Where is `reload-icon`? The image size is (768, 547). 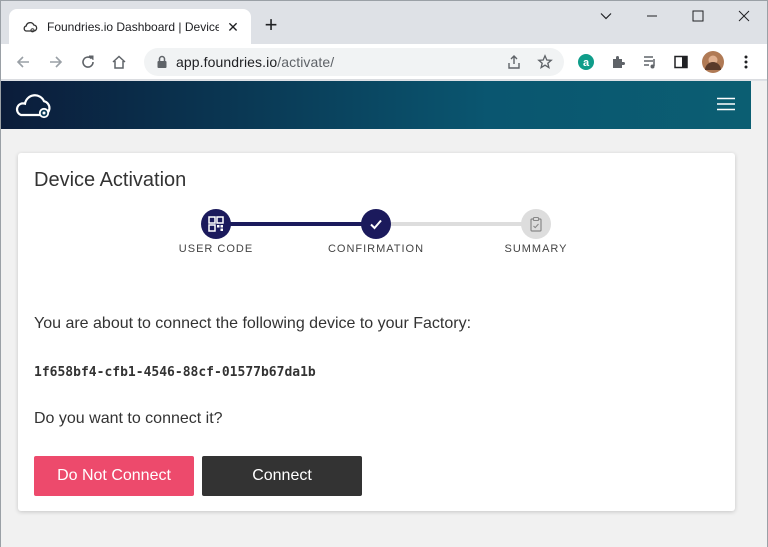
reload-icon is located at coordinates (88, 62).